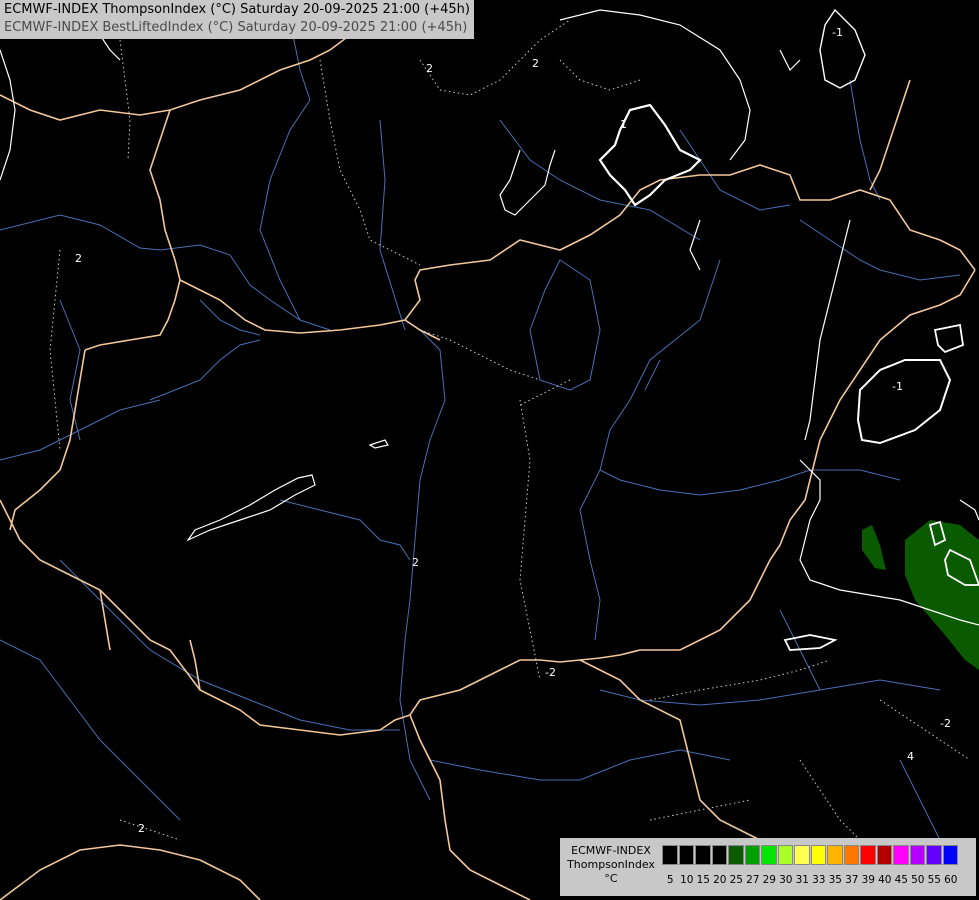 The height and width of the screenshot is (900, 979). What do you see at coordinates (720, 880) in the screenshot?
I see `legend-tick: 20` at bounding box center [720, 880].